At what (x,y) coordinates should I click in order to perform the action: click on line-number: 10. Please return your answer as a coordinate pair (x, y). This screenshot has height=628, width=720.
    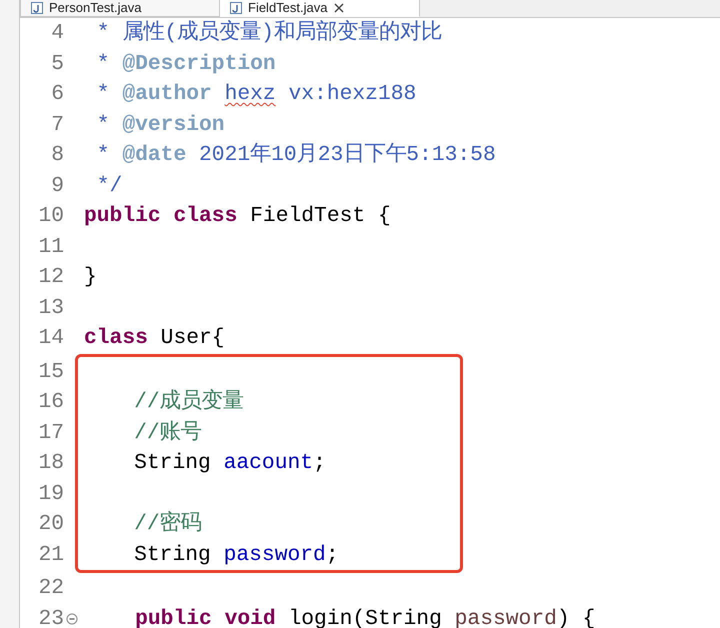
    Looking at the image, I should click on (51, 216).